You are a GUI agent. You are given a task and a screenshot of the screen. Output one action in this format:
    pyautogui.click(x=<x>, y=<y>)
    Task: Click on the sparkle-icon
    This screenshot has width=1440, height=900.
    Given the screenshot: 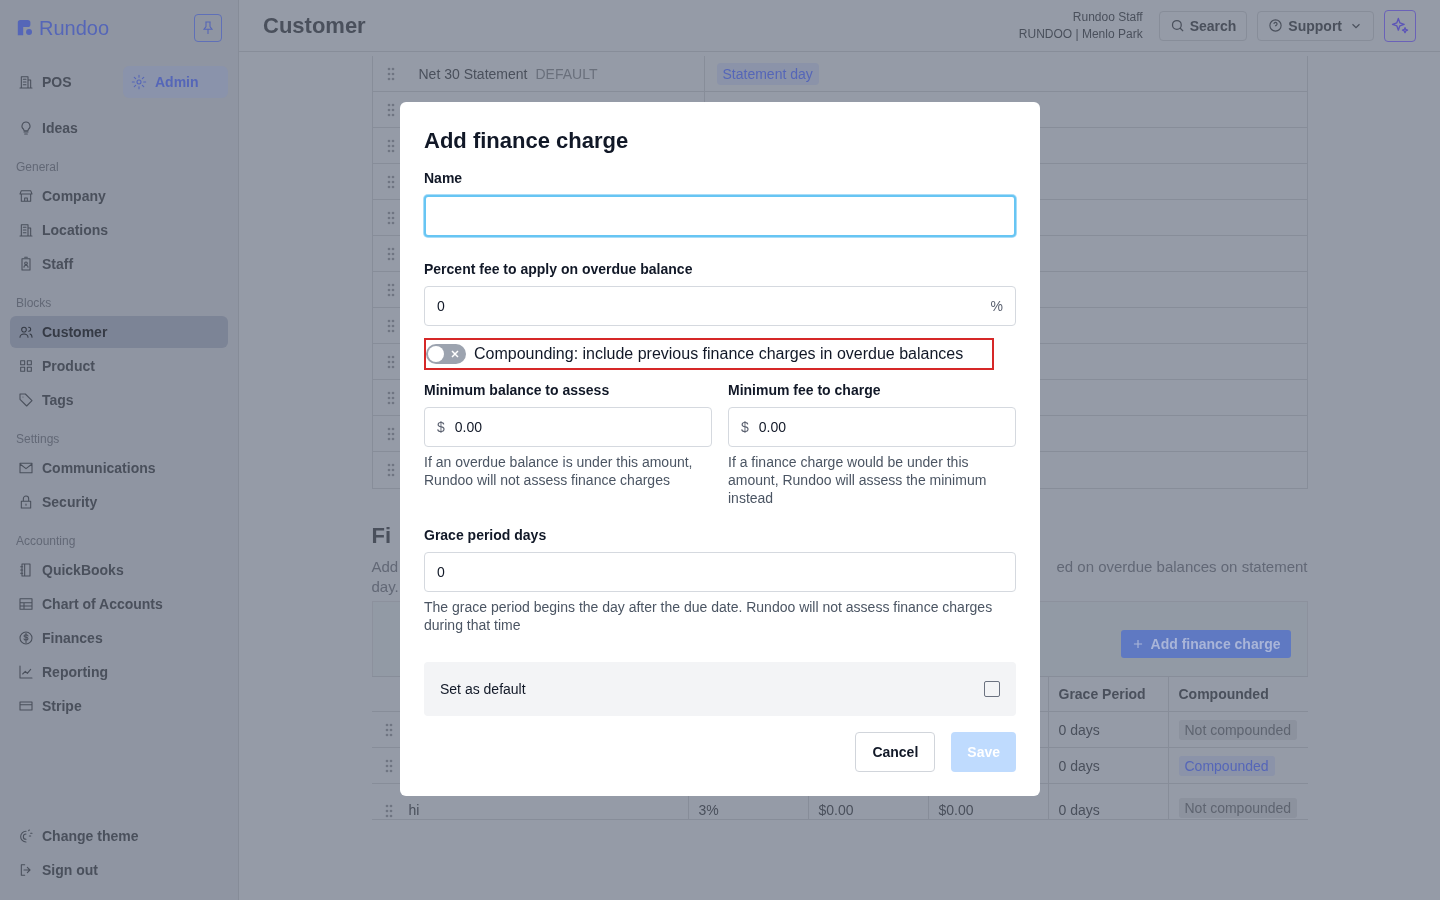 What is the action you would take?
    pyautogui.click(x=1400, y=25)
    